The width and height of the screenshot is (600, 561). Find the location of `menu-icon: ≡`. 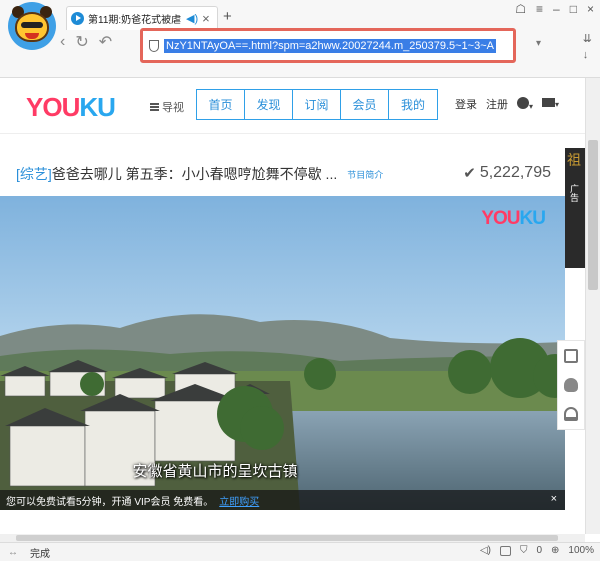

menu-icon: ≡ is located at coordinates (539, 9).